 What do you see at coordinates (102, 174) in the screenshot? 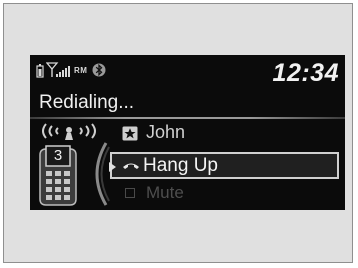
I see `selector-arc-decoration` at bounding box center [102, 174].